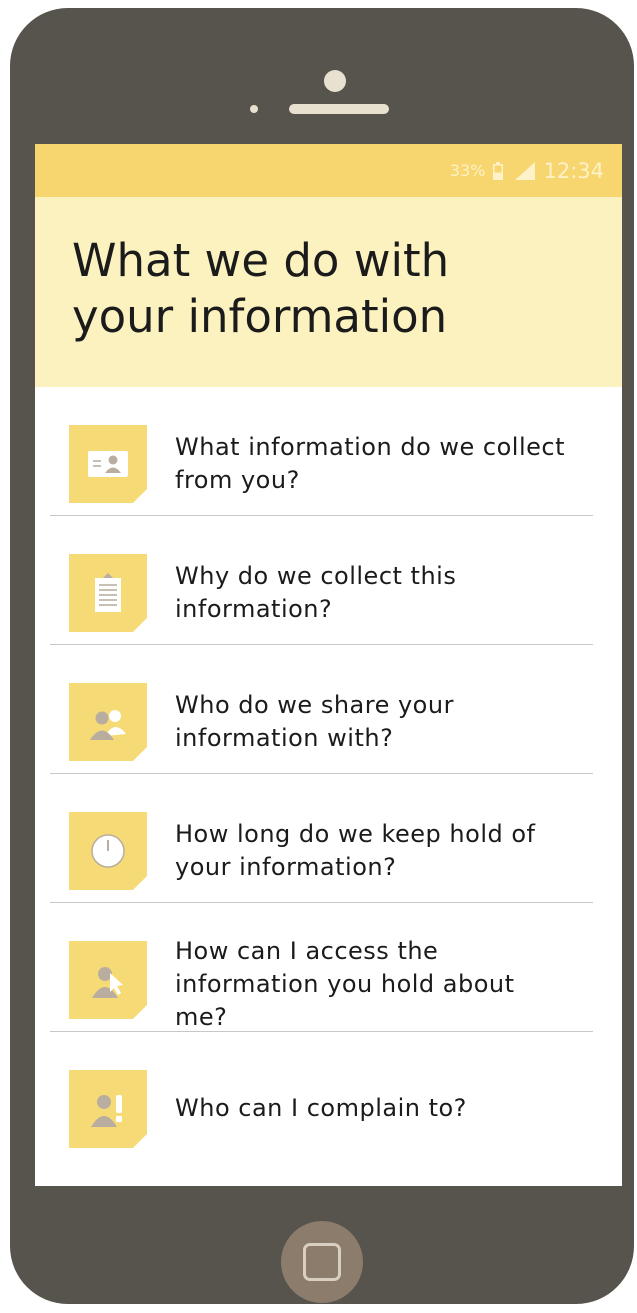 This screenshot has height=1313, width=637. What do you see at coordinates (498, 170) in the screenshot?
I see `battery-icon` at bounding box center [498, 170].